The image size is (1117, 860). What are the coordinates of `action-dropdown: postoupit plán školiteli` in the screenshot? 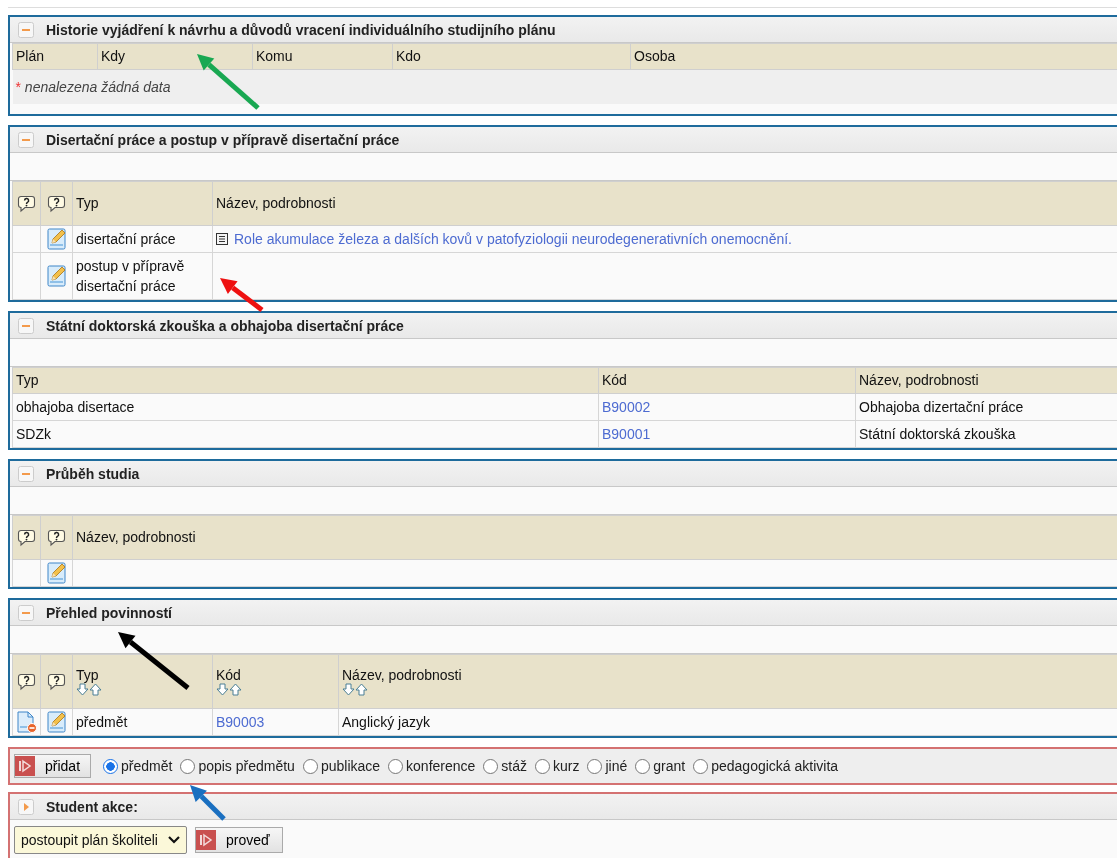 It's located at (100, 840).